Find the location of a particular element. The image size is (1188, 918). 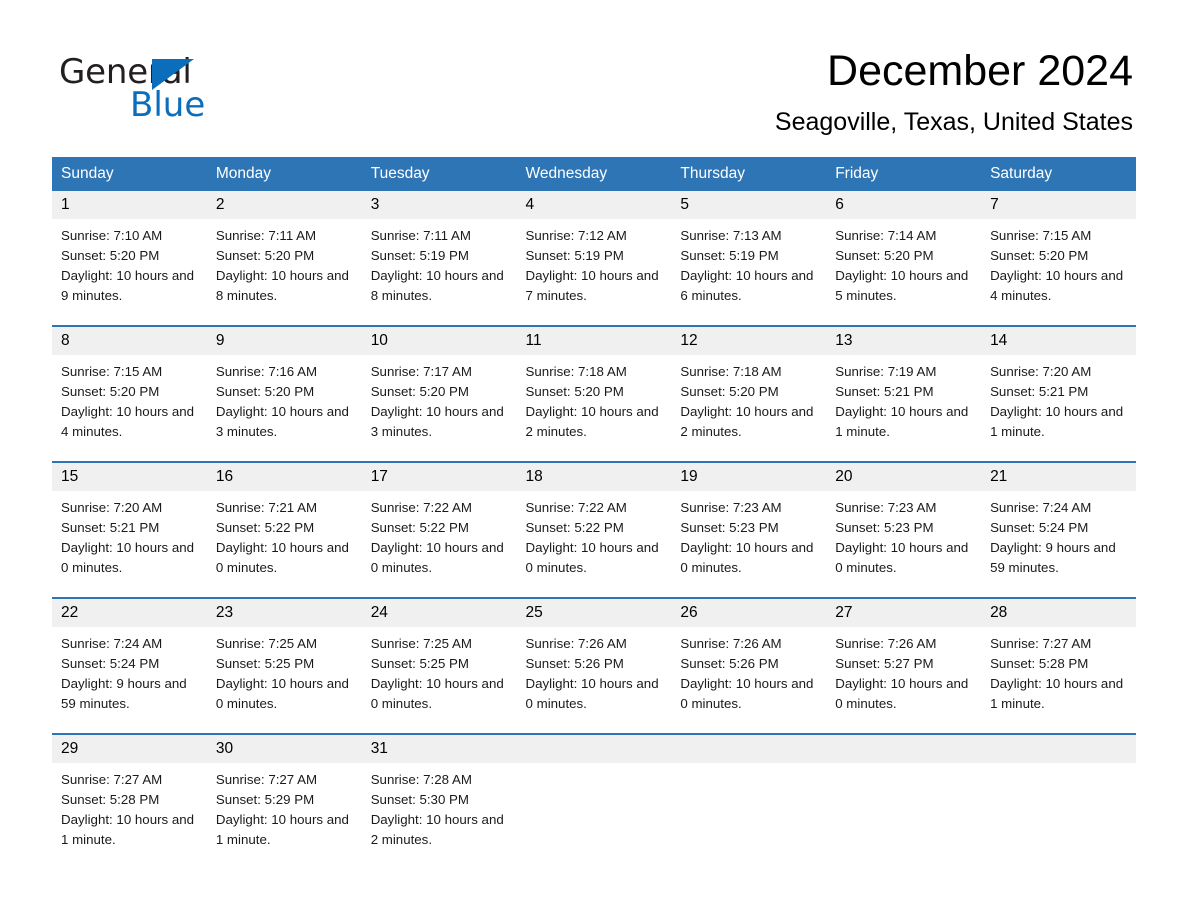

sunrise-text: Sunrise: 7:24 AM is located at coordinates (112, 643).